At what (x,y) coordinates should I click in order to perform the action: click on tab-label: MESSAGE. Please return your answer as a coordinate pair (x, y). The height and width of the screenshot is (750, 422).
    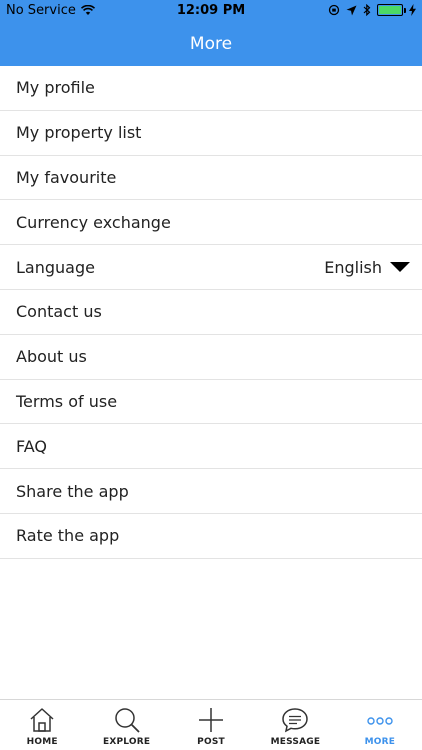
    Looking at the image, I should click on (295, 742).